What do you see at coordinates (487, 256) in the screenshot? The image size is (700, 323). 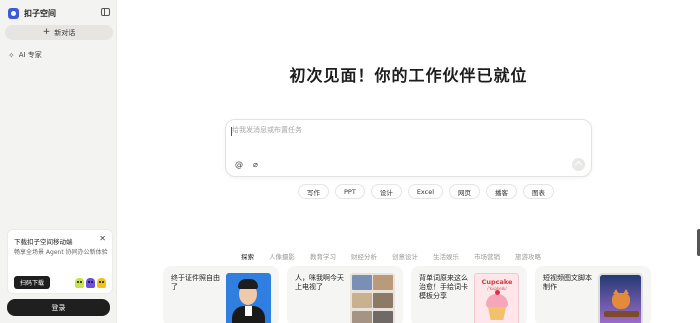 I see `tab-marketing: 市场营销` at bounding box center [487, 256].